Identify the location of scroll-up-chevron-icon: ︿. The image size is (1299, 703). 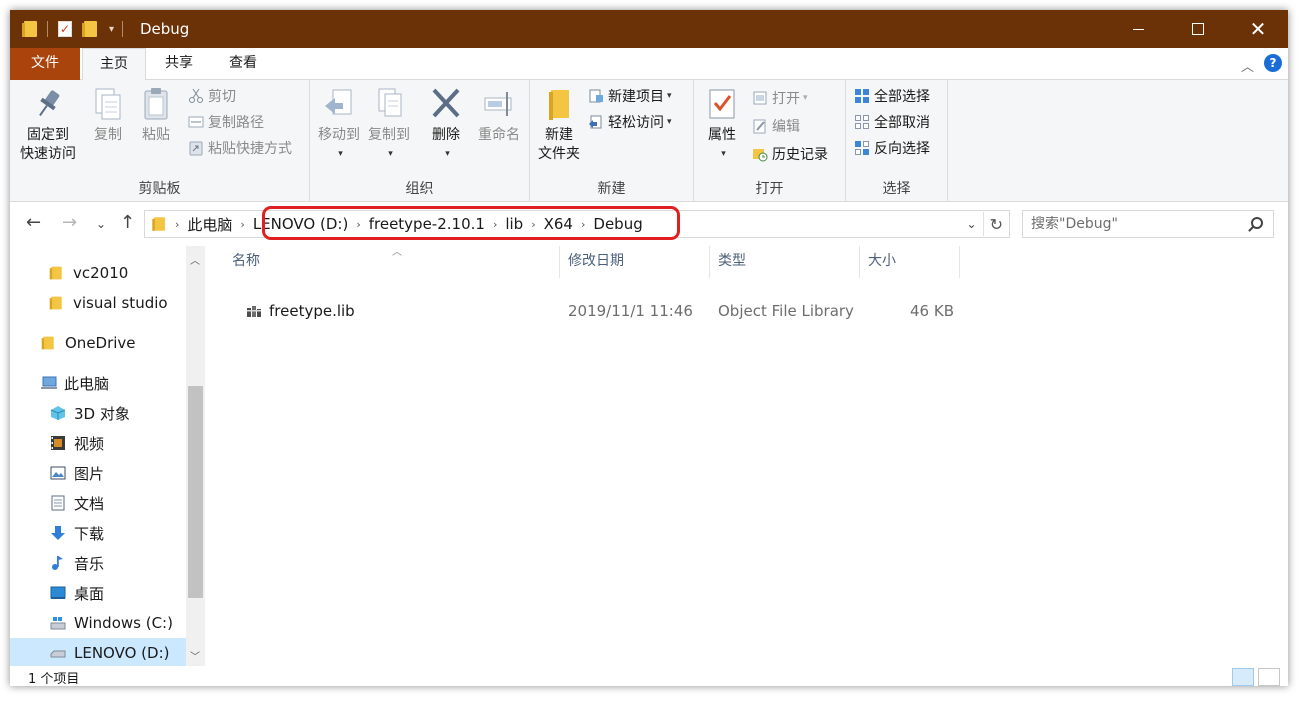
(195, 259).